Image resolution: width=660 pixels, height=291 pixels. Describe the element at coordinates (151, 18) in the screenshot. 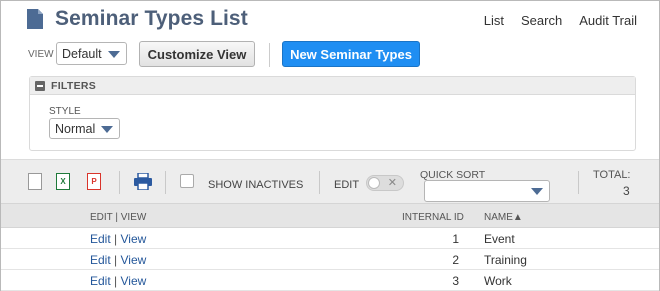

I see `page-title: Seminar Types List` at that location.